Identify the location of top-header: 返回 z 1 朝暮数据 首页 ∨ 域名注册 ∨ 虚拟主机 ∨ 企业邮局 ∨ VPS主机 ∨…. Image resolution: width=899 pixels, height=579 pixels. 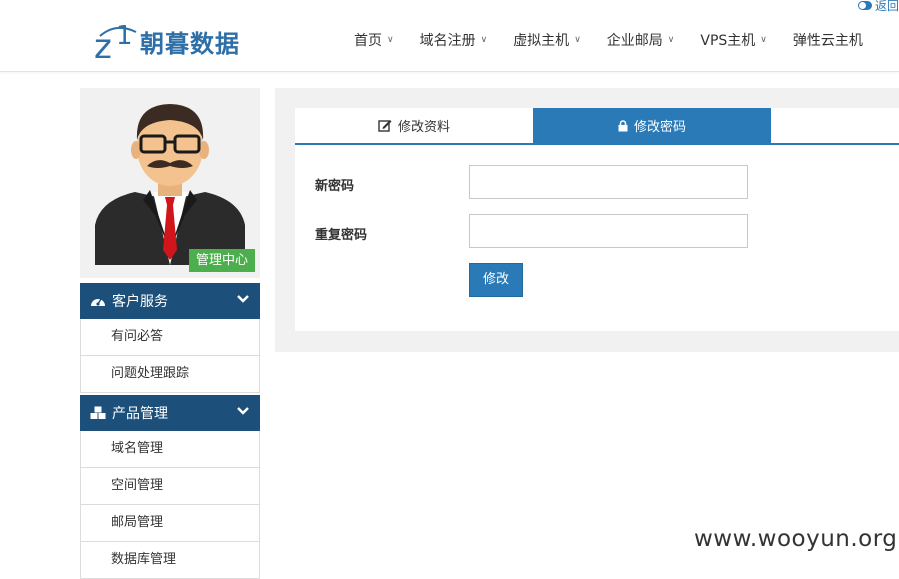
(449, 36).